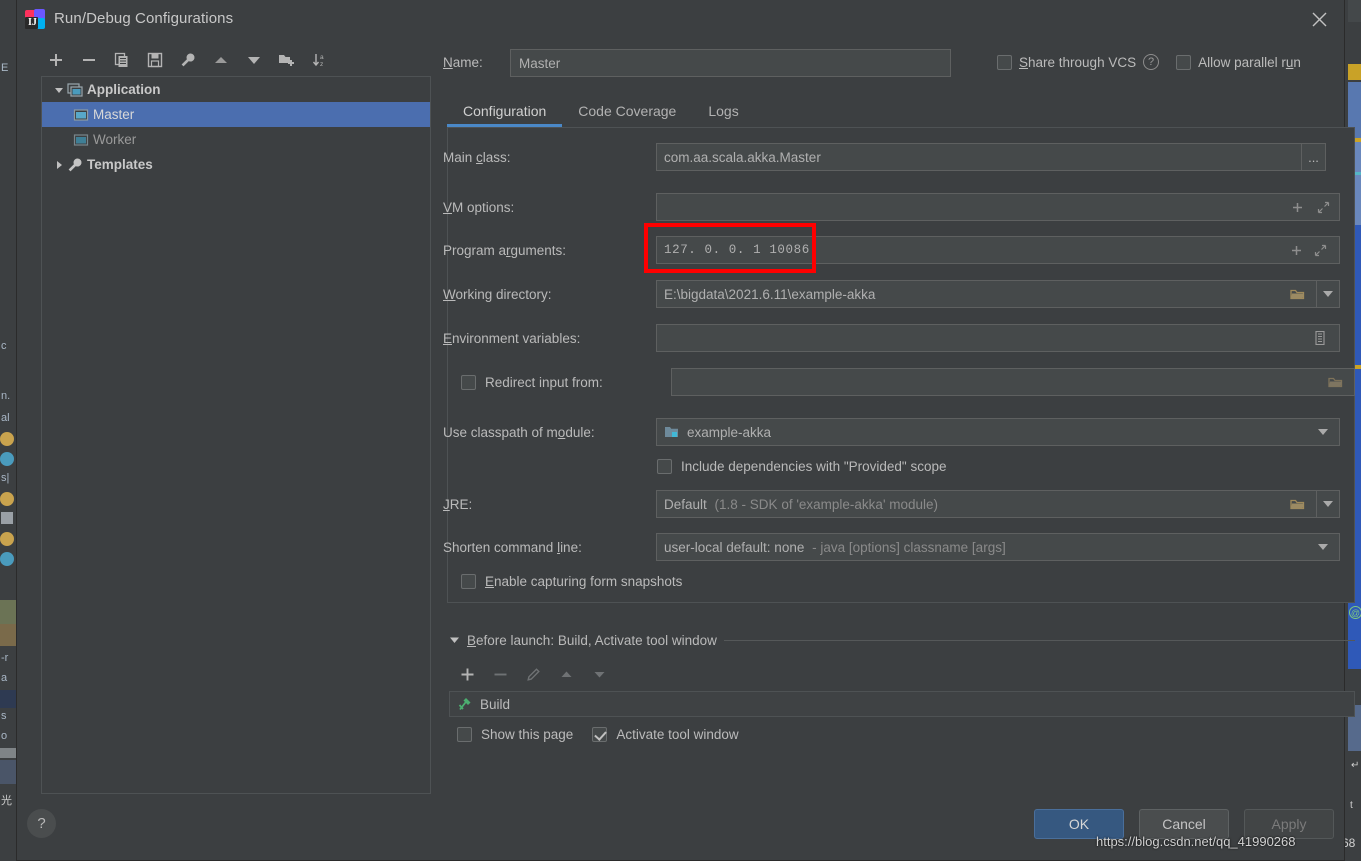 Image resolution: width=1361 pixels, height=861 pixels. I want to click on edit-templates-wrench-icon, so click(187, 60).